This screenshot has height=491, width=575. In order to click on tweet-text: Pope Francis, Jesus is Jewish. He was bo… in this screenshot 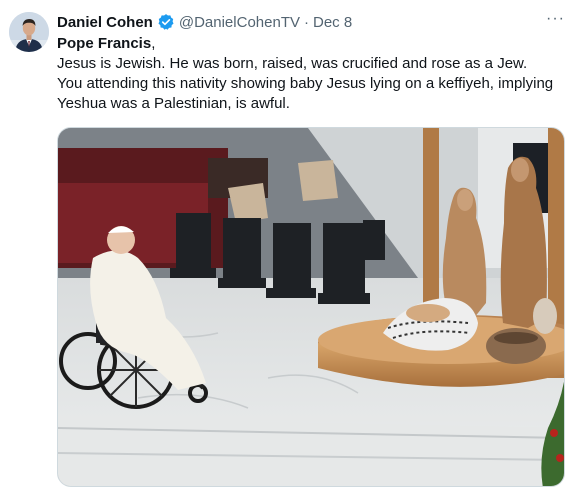, I will do `click(312, 74)`.